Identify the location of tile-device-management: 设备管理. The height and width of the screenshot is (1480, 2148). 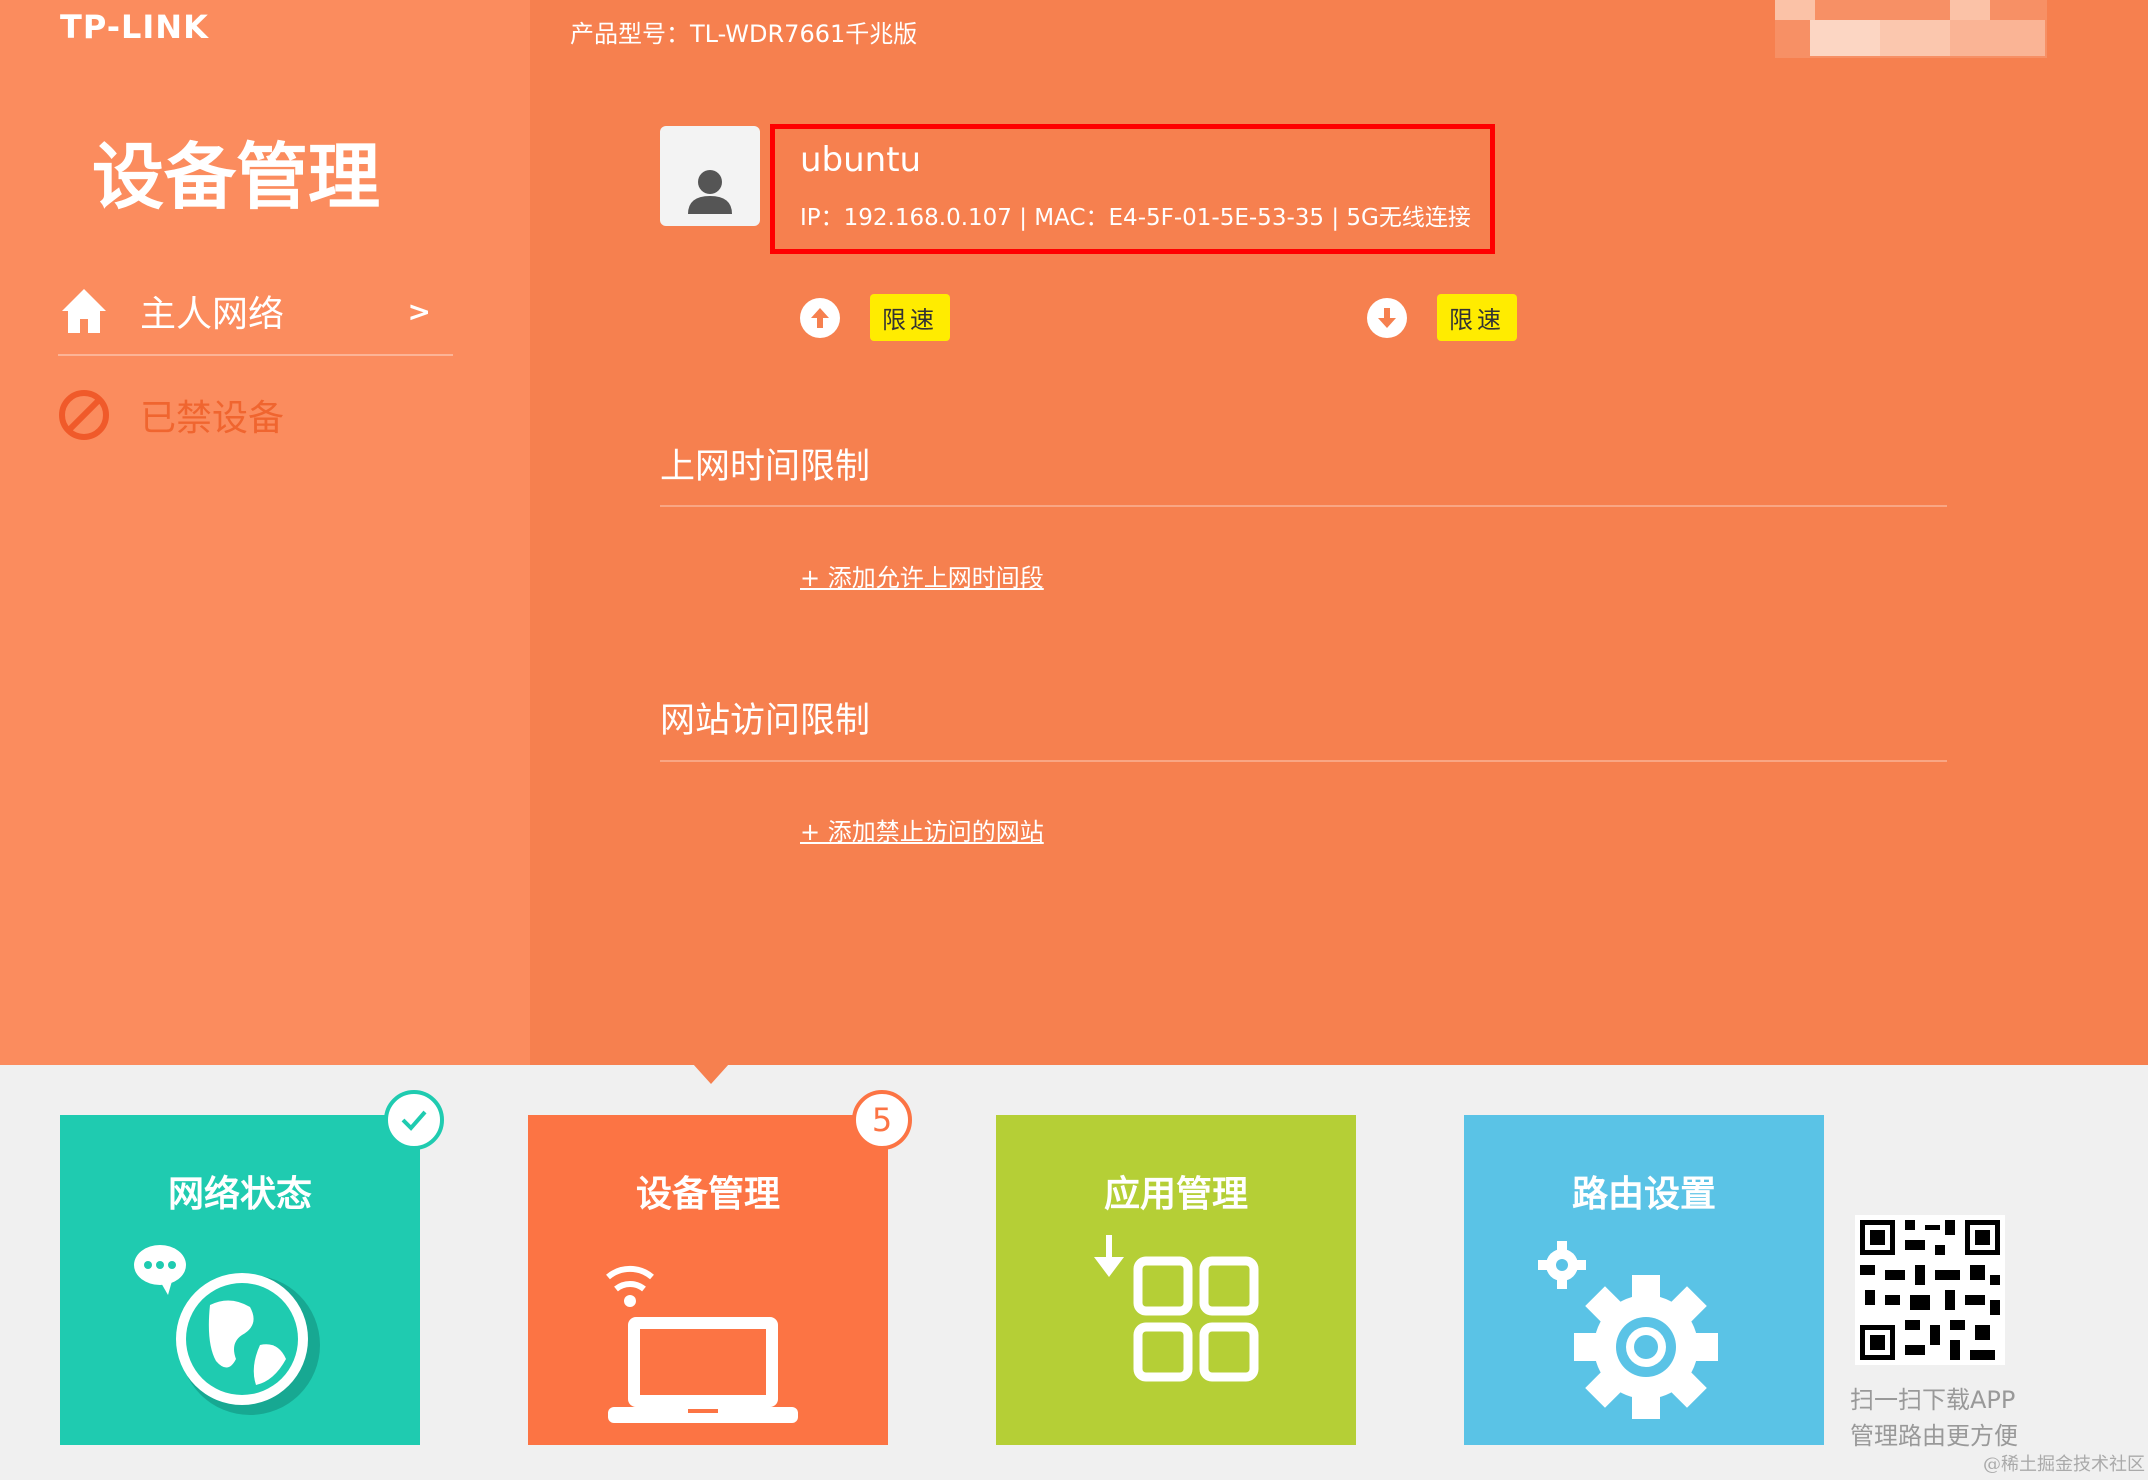
(708, 1280).